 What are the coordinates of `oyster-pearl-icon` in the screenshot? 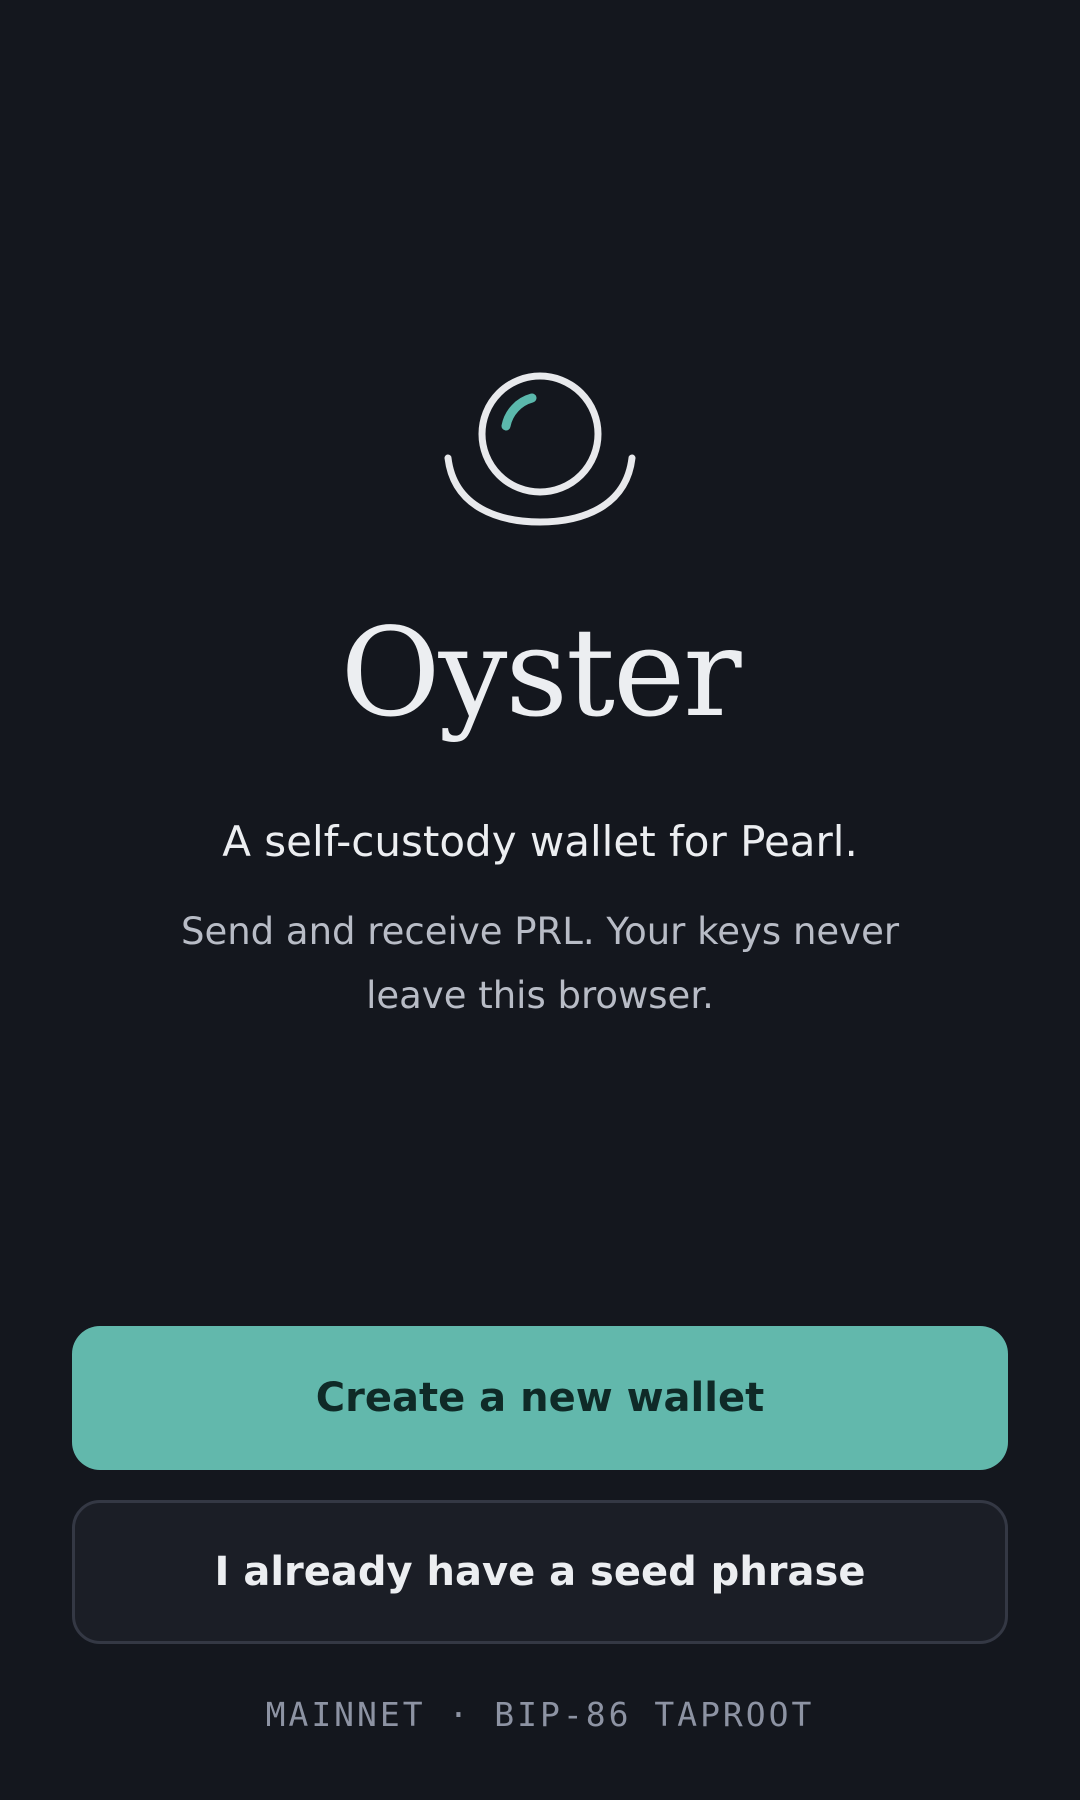 It's located at (540, 448).